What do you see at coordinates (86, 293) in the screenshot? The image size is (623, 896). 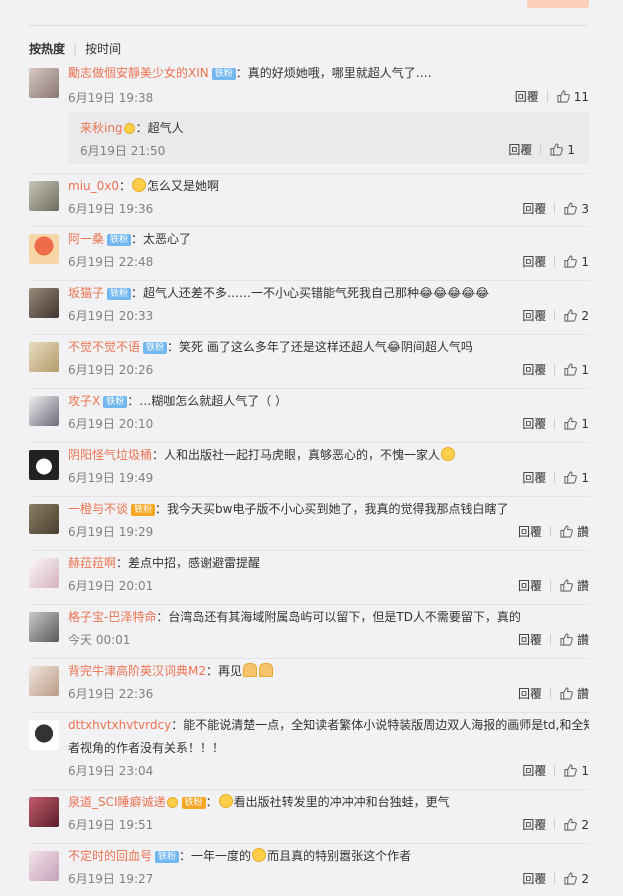 I see `user-name: 坂猫子` at bounding box center [86, 293].